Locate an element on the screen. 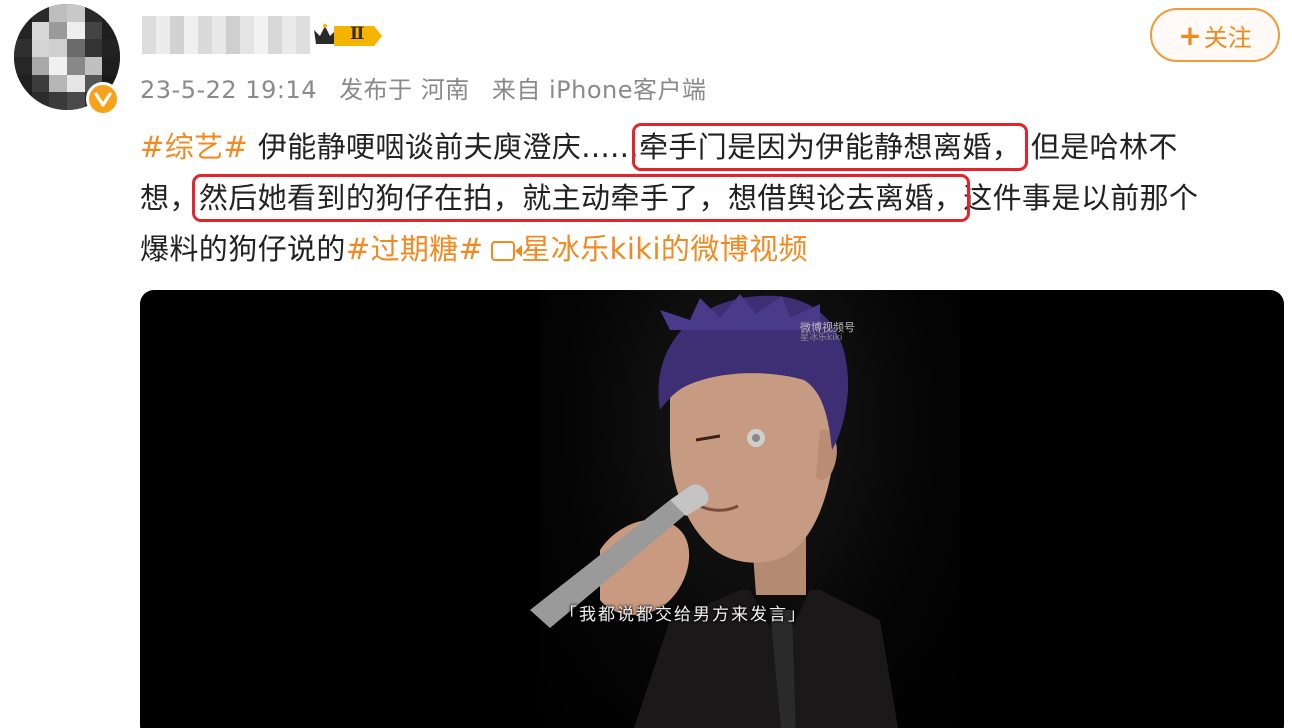 The height and width of the screenshot is (728, 1292). level-badge: Ⅱ is located at coordinates (348, 36).